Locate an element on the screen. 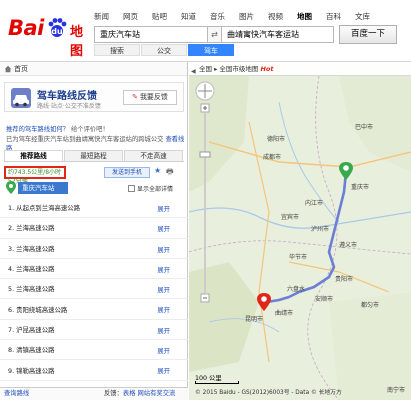 The image size is (411, 400). city-label: 六盘水 is located at coordinates (296, 289).